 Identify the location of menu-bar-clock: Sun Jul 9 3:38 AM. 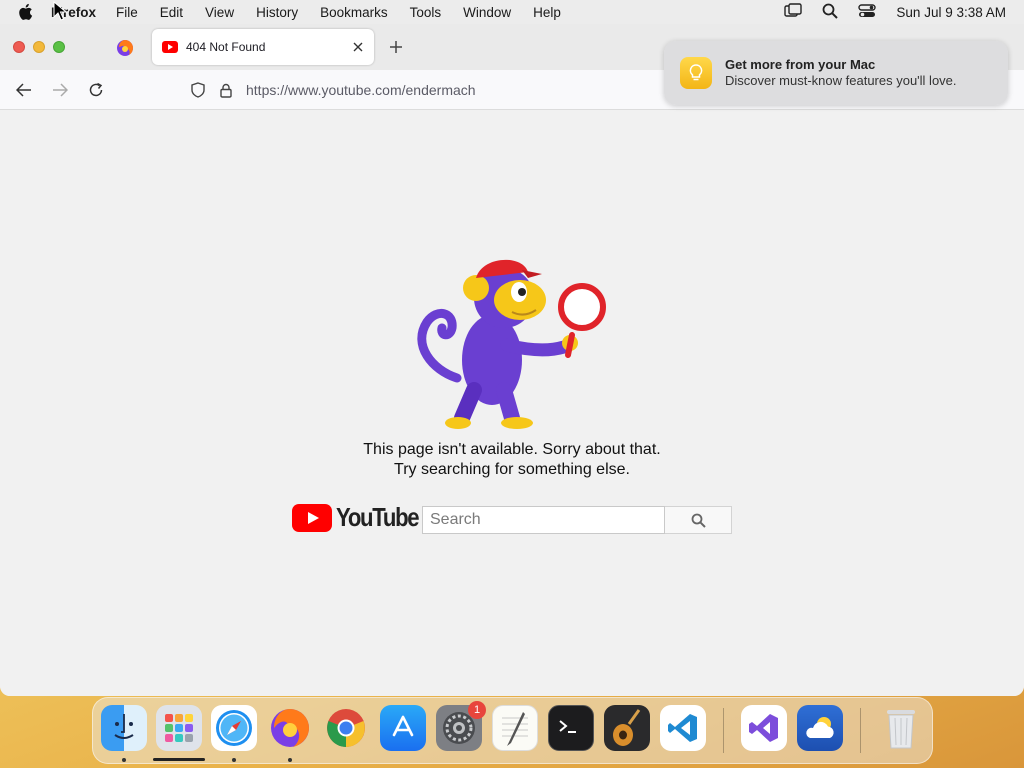
(951, 12).